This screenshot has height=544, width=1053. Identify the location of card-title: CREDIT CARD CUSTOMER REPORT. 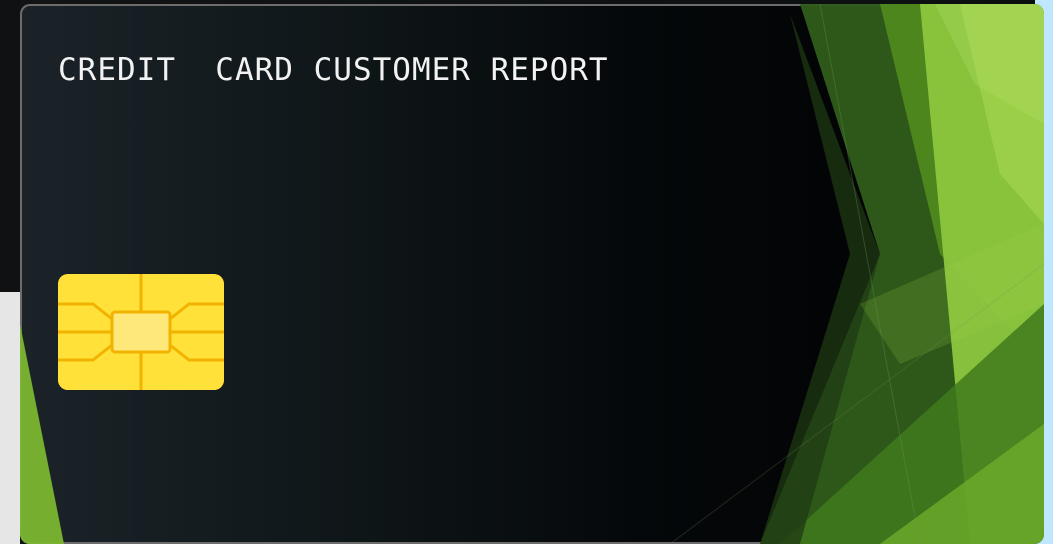
(333, 70).